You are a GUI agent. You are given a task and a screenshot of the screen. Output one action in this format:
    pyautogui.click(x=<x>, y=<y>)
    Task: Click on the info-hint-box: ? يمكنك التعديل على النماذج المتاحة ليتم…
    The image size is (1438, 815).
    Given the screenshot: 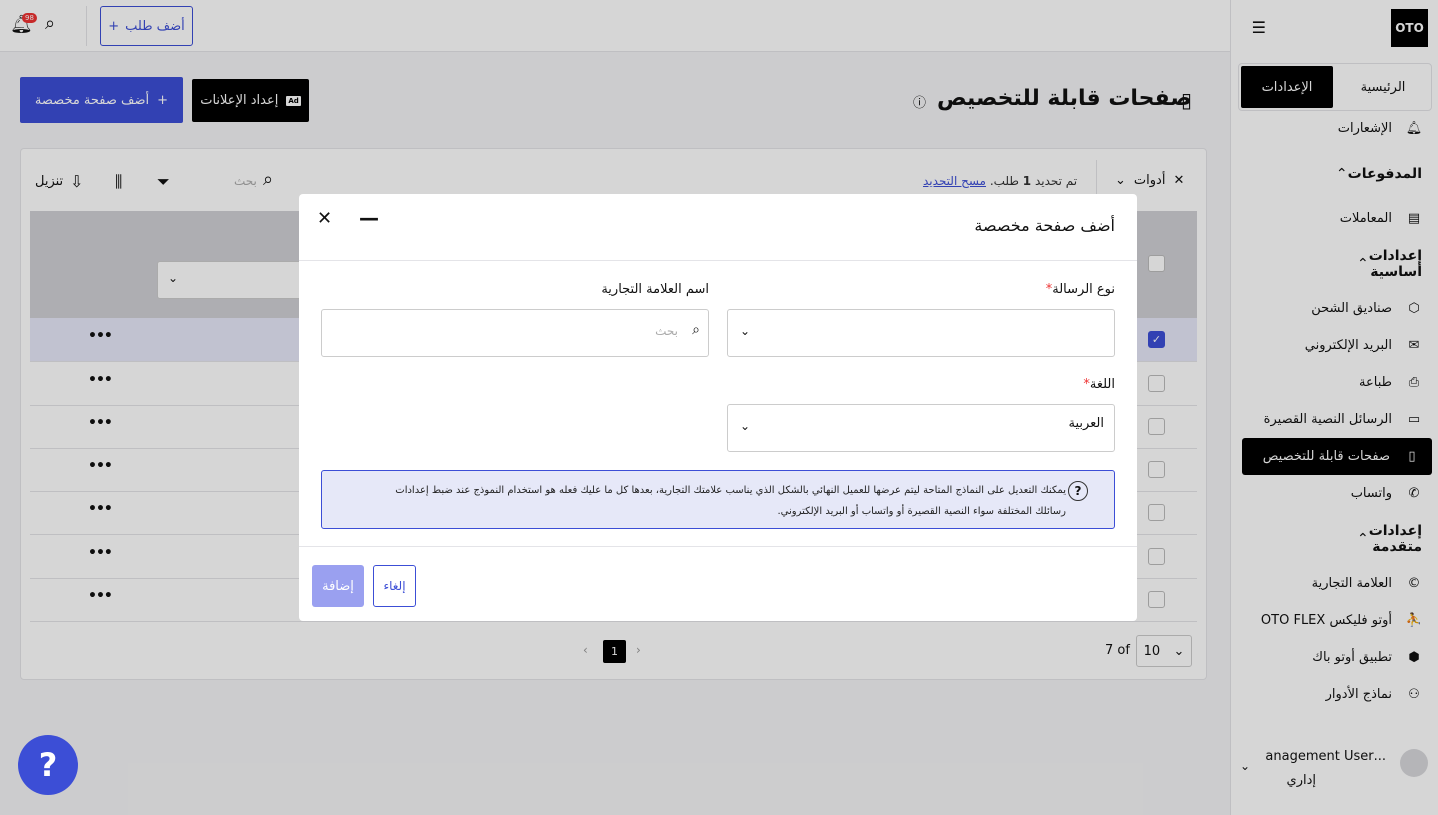 What is the action you would take?
    pyautogui.click(x=718, y=499)
    